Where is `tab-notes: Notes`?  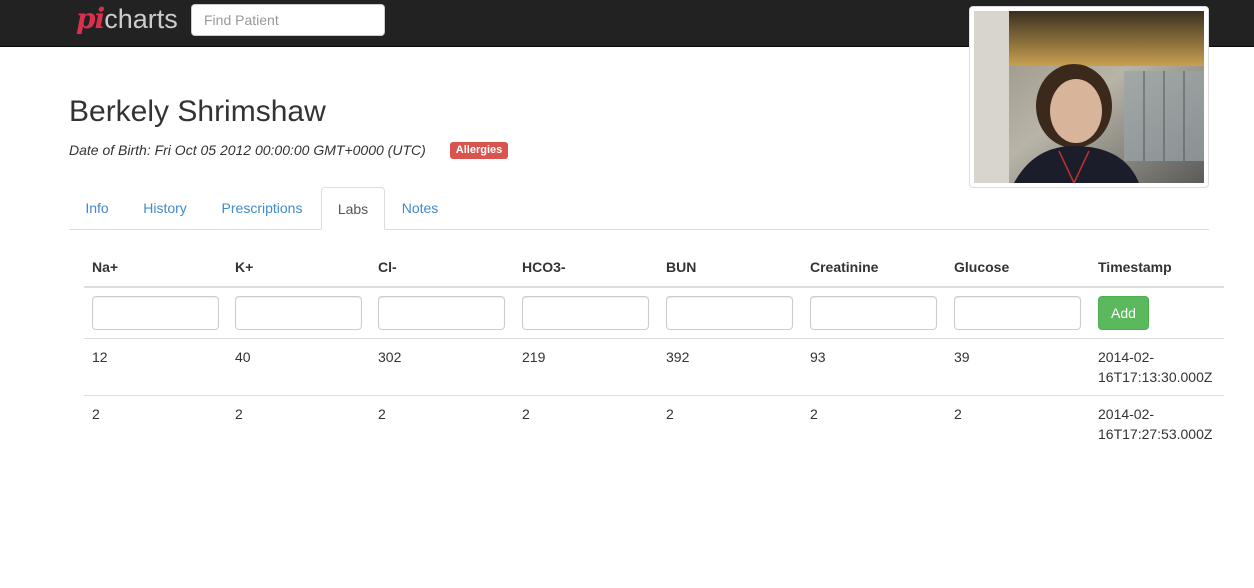
tab-notes: Notes is located at coordinates (420, 208).